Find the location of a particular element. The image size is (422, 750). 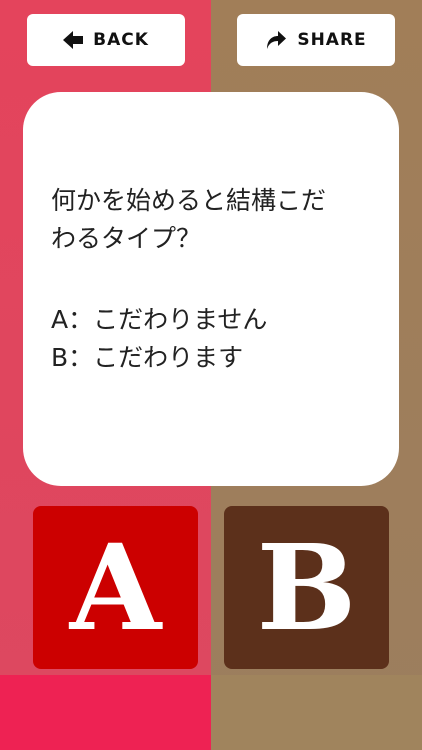

back-button: BACK is located at coordinates (106, 40).